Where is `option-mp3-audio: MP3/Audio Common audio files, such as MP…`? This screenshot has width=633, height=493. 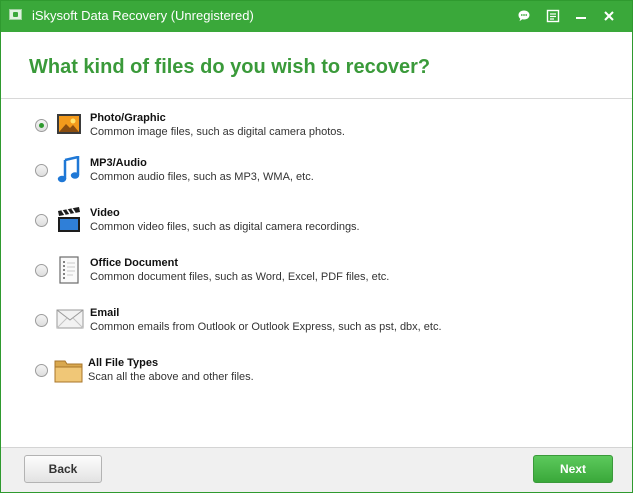 option-mp3-audio: MP3/Audio Common audio files, such as MP… is located at coordinates (303, 177).